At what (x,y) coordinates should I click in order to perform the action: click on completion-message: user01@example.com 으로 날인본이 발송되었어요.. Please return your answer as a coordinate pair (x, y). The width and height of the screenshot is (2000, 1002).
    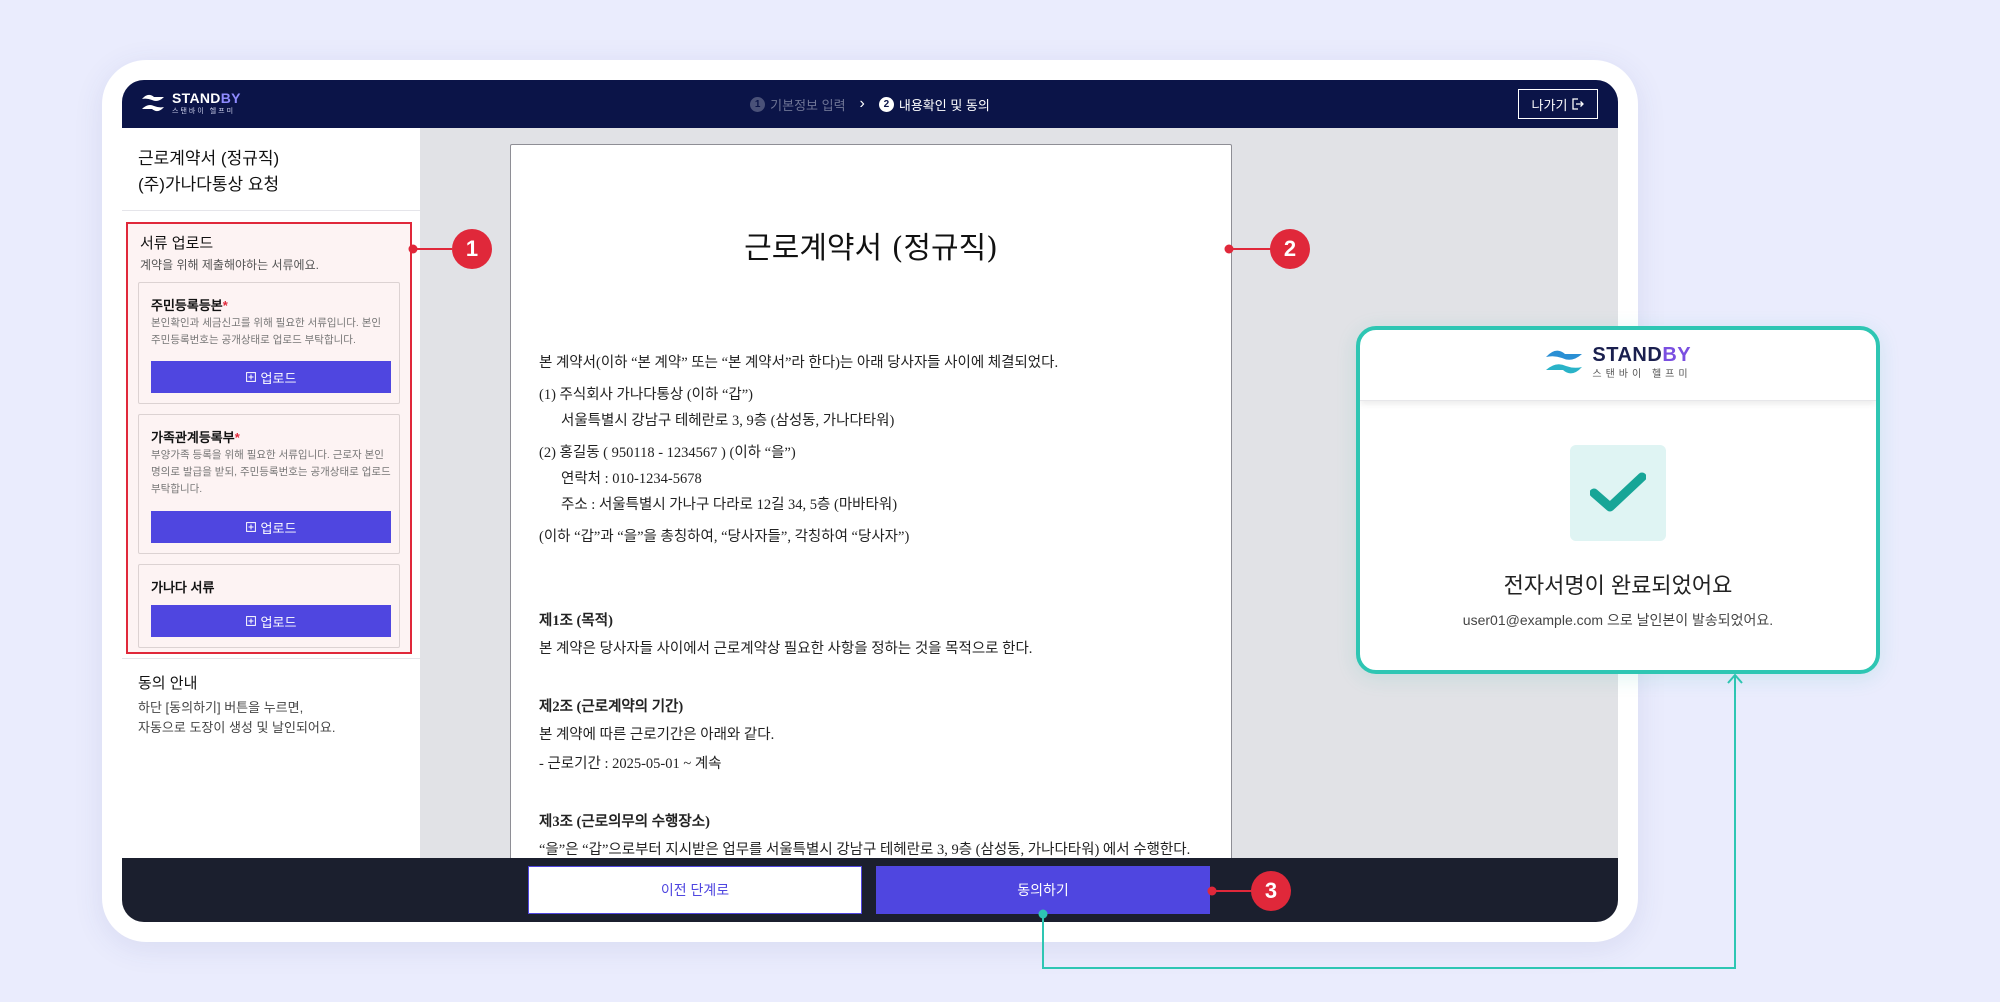
    Looking at the image, I should click on (1618, 620).